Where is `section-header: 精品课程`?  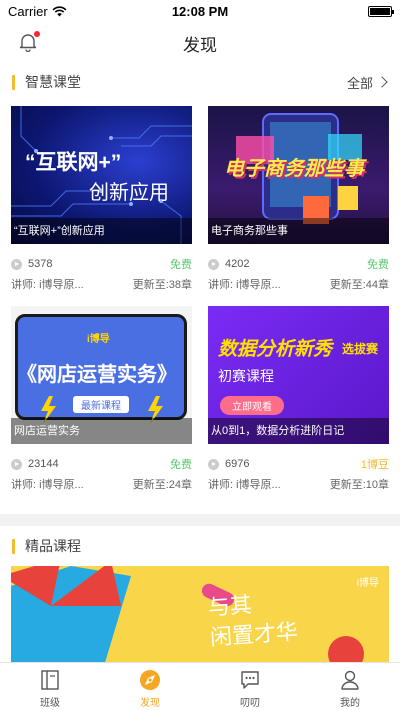
section-header: 精品课程 is located at coordinates (200, 546).